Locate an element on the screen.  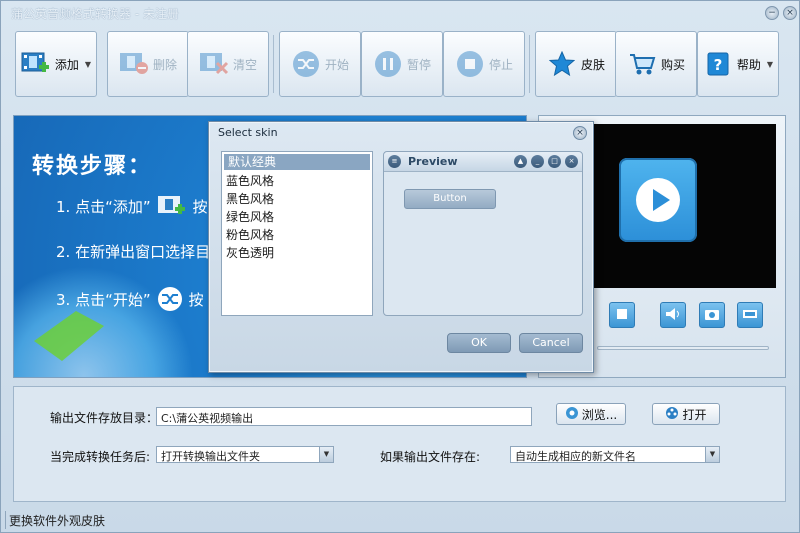
start-label: 开始 is located at coordinates (336, 64).